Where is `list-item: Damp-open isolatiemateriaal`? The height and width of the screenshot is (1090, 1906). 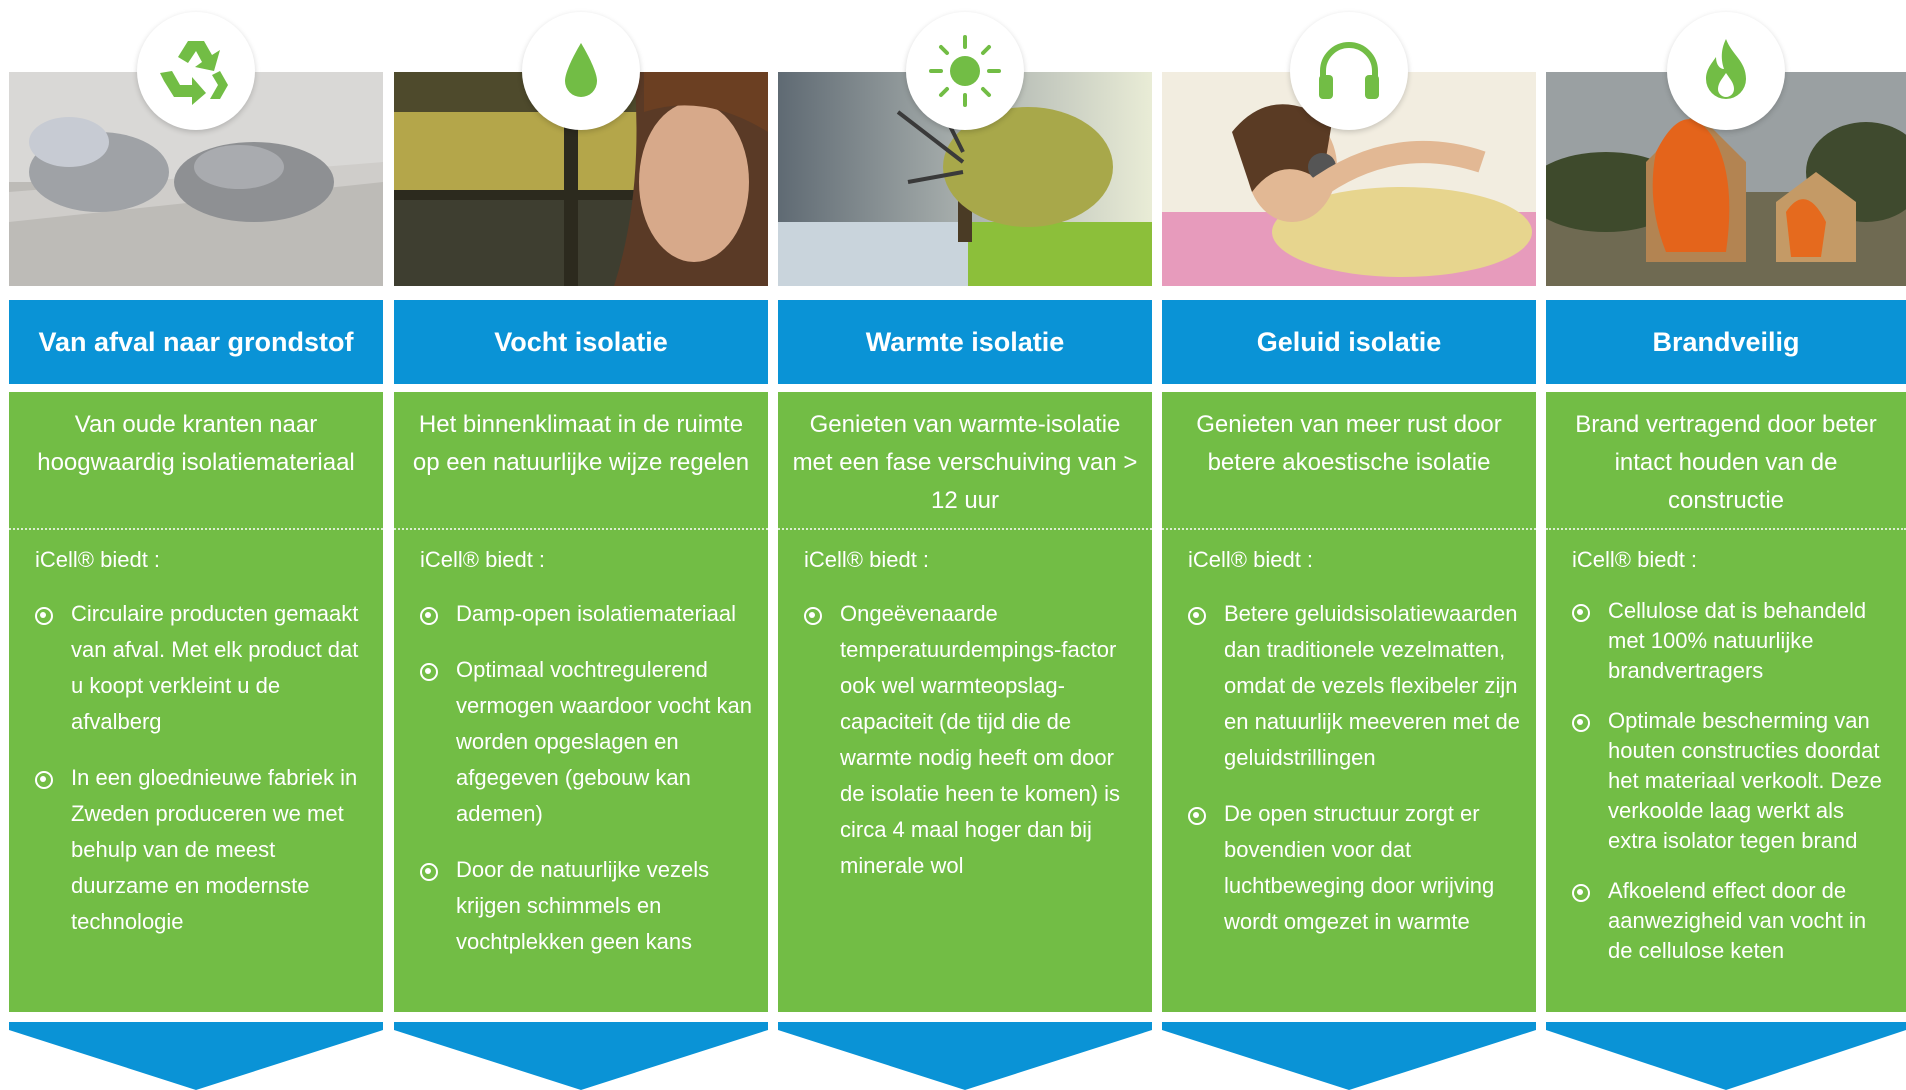 list-item: Damp-open isolatiemateriaal is located at coordinates (587, 614).